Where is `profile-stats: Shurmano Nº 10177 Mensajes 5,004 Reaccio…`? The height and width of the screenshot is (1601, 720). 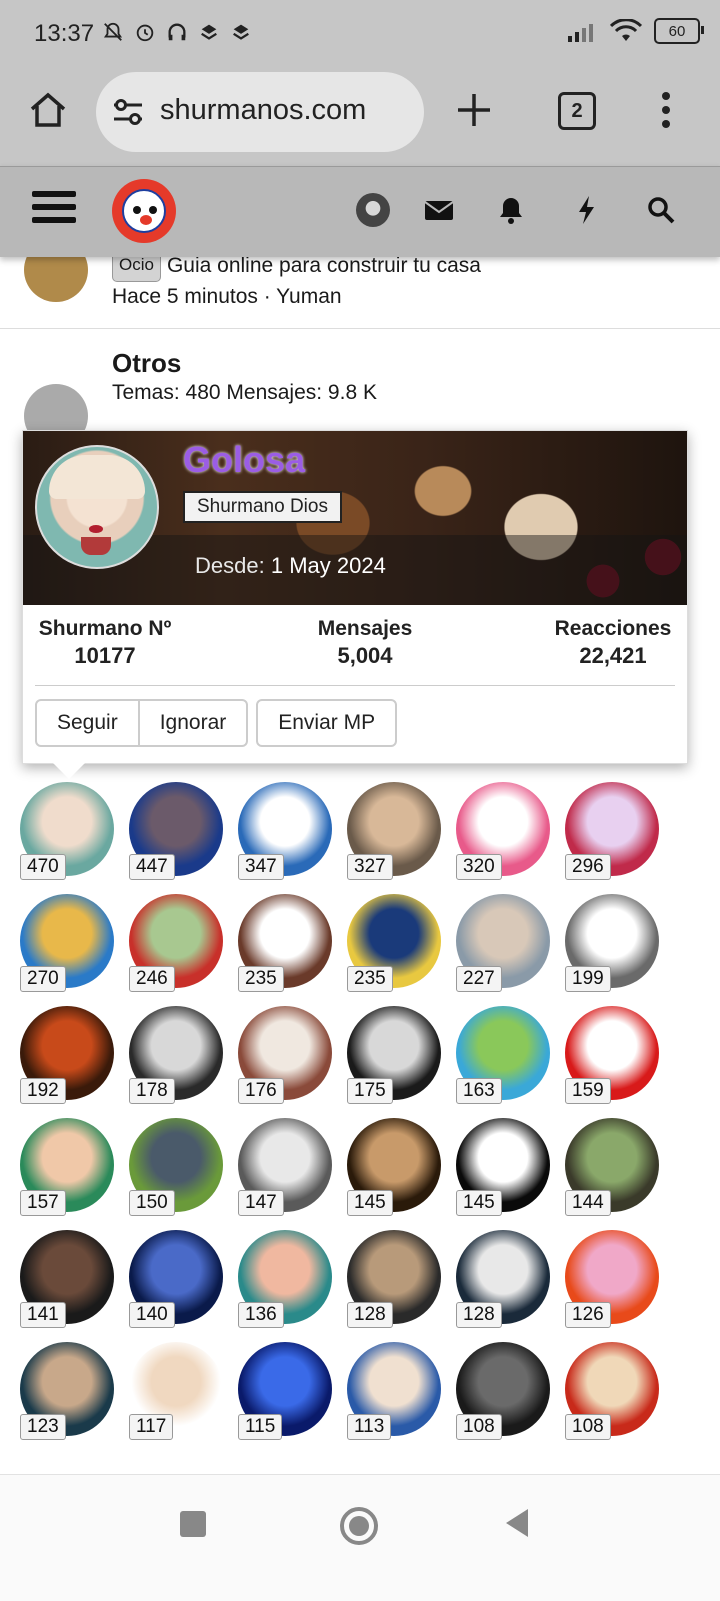 profile-stats: Shurmano Nº 10177 Mensajes 5,004 Reaccio… is located at coordinates (355, 652).